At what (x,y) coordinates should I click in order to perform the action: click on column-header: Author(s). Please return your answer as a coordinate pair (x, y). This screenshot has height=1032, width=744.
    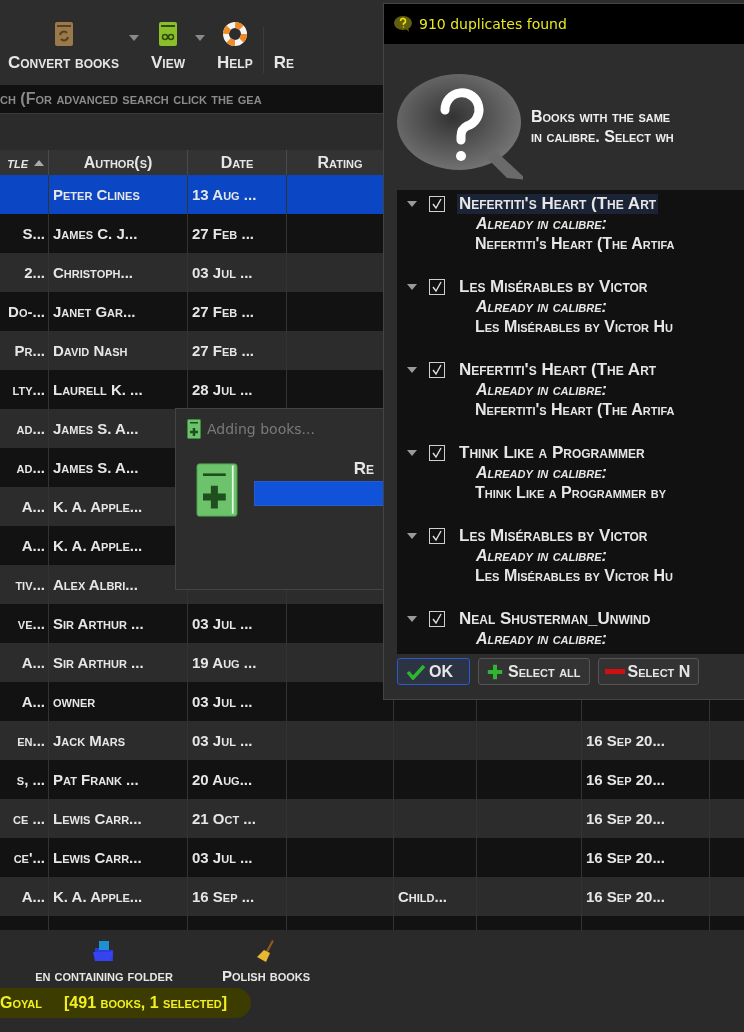
    Looking at the image, I should click on (118, 162).